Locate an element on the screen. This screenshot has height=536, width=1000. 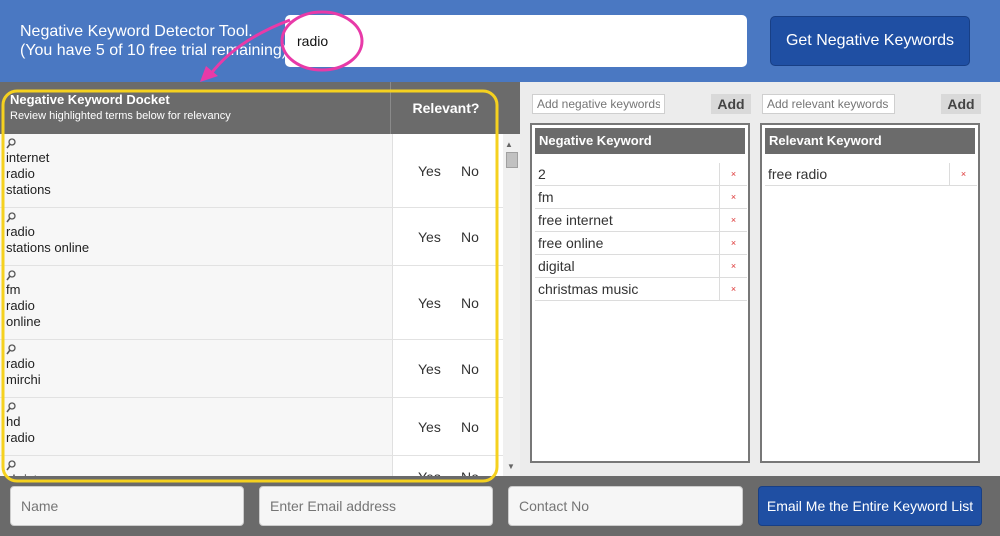
keyword-term-line: hd is located at coordinates (13, 421).